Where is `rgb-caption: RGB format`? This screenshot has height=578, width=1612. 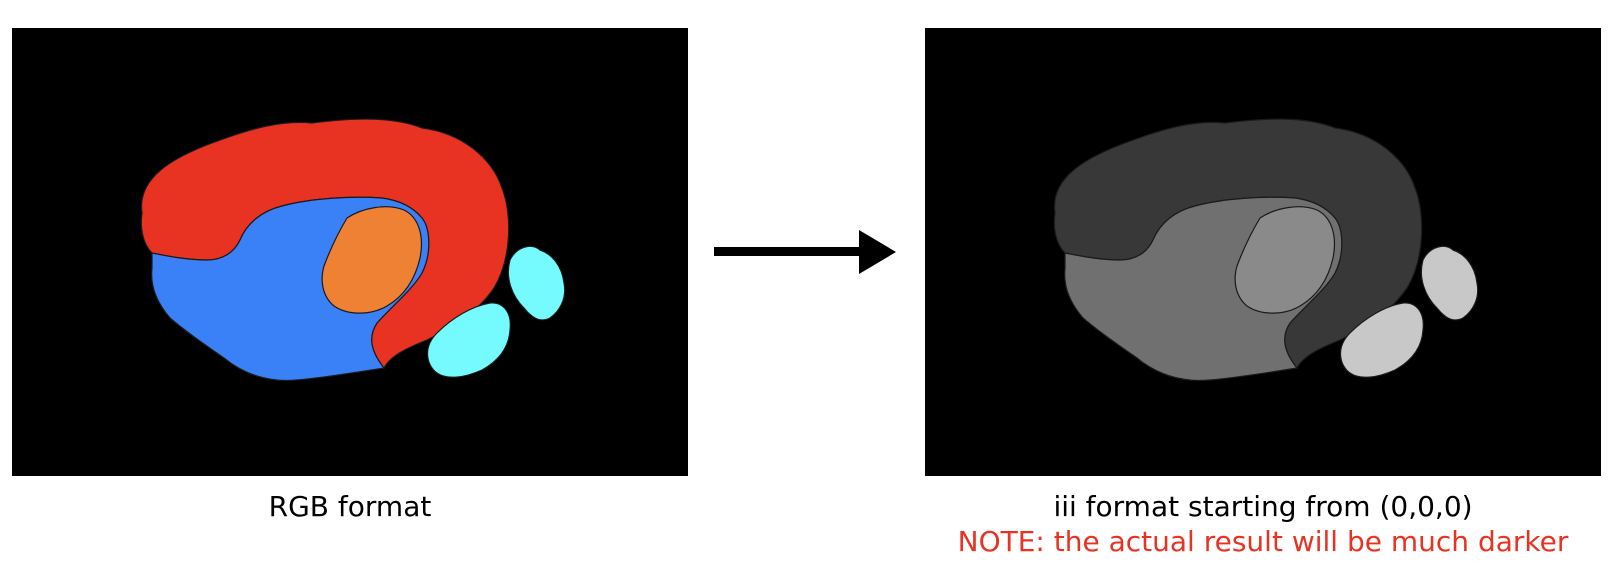 rgb-caption: RGB format is located at coordinates (350, 506).